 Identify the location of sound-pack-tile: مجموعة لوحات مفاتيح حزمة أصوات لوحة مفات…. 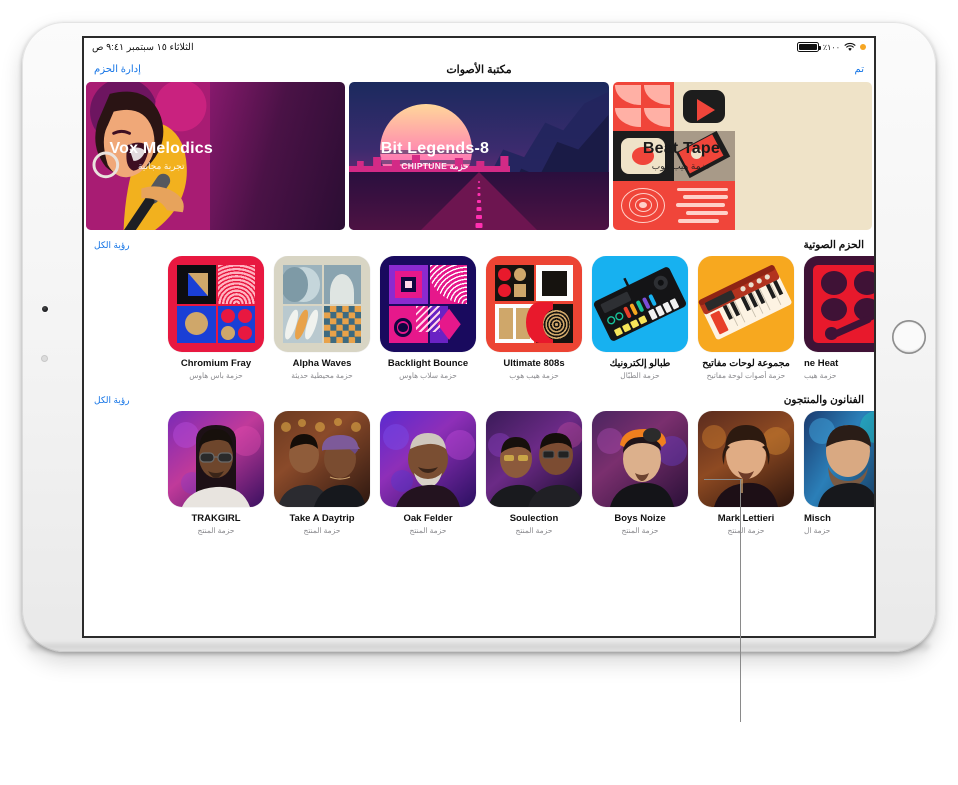
(746, 318).